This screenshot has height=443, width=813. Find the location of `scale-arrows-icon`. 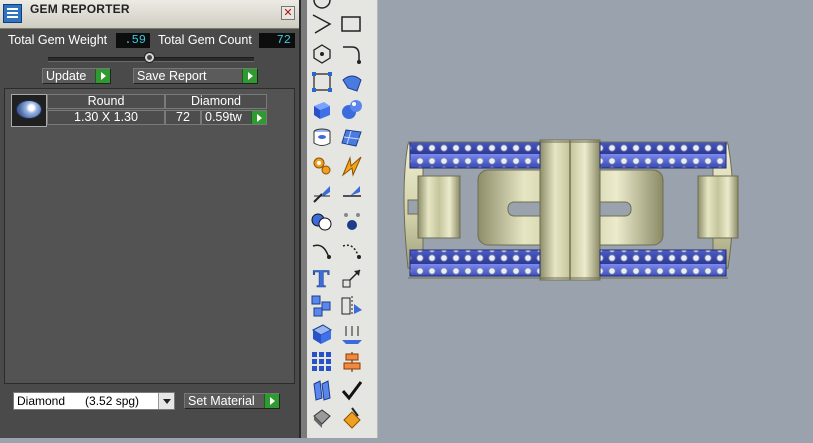

scale-arrows-icon is located at coordinates (352, 278).